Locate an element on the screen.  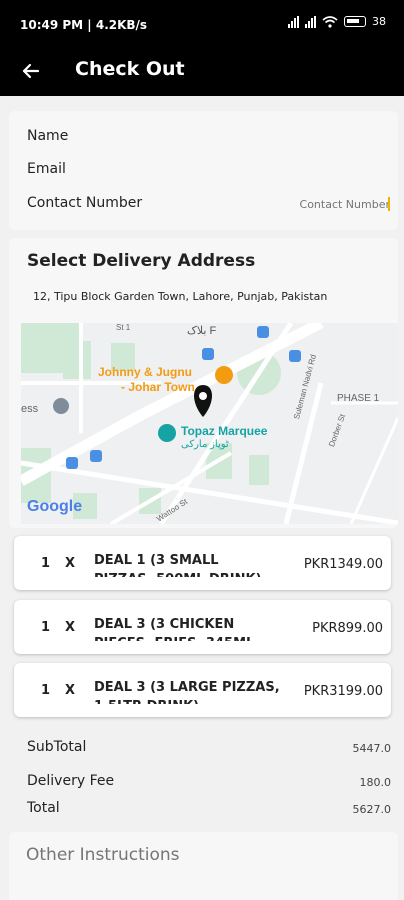
instructions-card is located at coordinates (203, 866).